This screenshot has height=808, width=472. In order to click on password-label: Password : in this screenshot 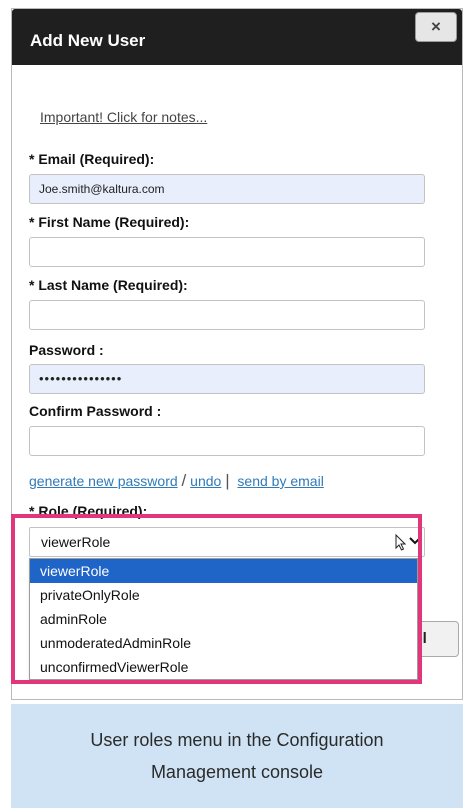, I will do `click(66, 350)`.